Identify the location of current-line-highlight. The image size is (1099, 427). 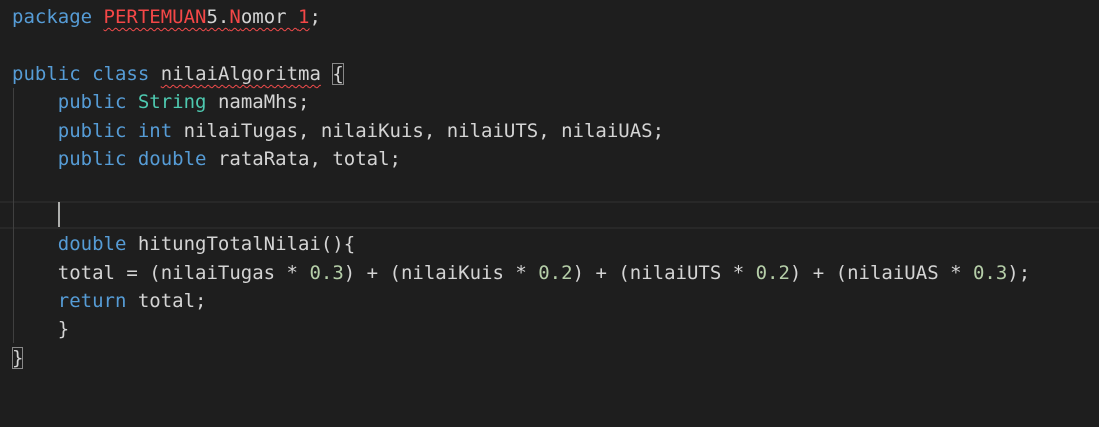
(549, 215).